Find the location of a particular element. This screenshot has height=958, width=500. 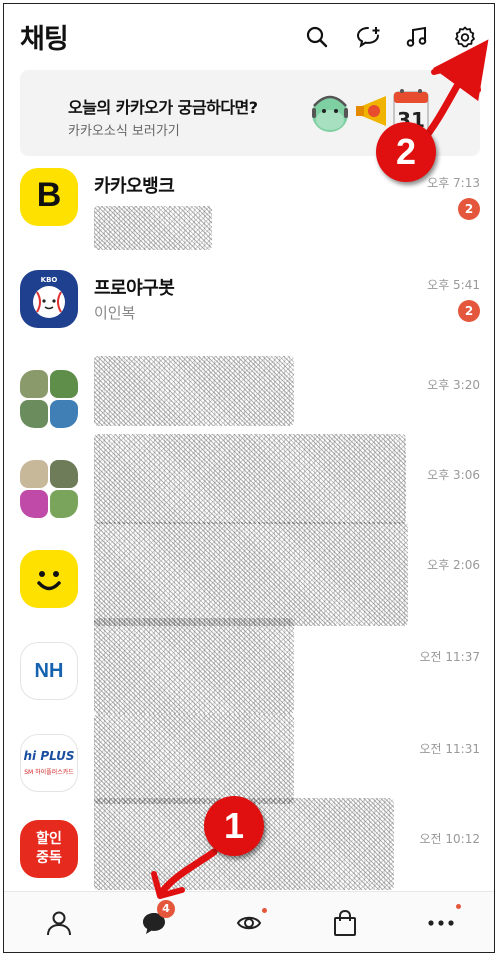

avatar-letter: B is located at coordinates (49, 195).